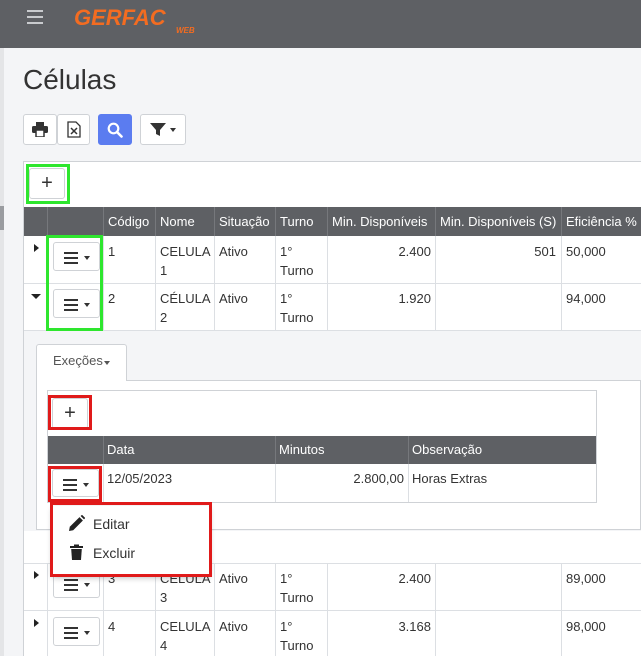 The width and height of the screenshot is (641, 656). Describe the element at coordinates (414, 626) in the screenshot. I see `row-4-min-disponiveis: 3.168` at that location.